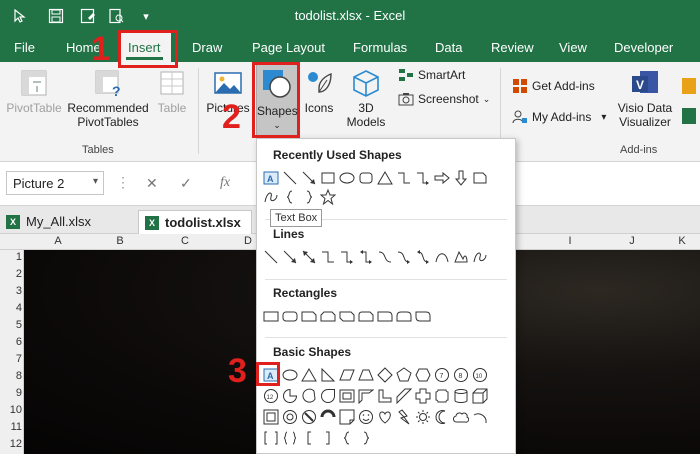  What do you see at coordinates (11, 393) in the screenshot?
I see `row-header: 9` at bounding box center [11, 393].